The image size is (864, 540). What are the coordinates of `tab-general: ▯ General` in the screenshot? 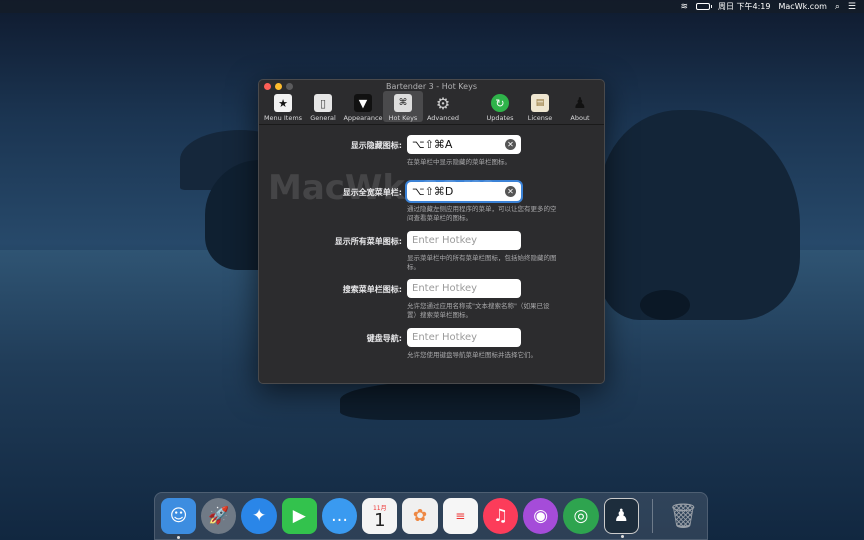 It's located at (323, 106).